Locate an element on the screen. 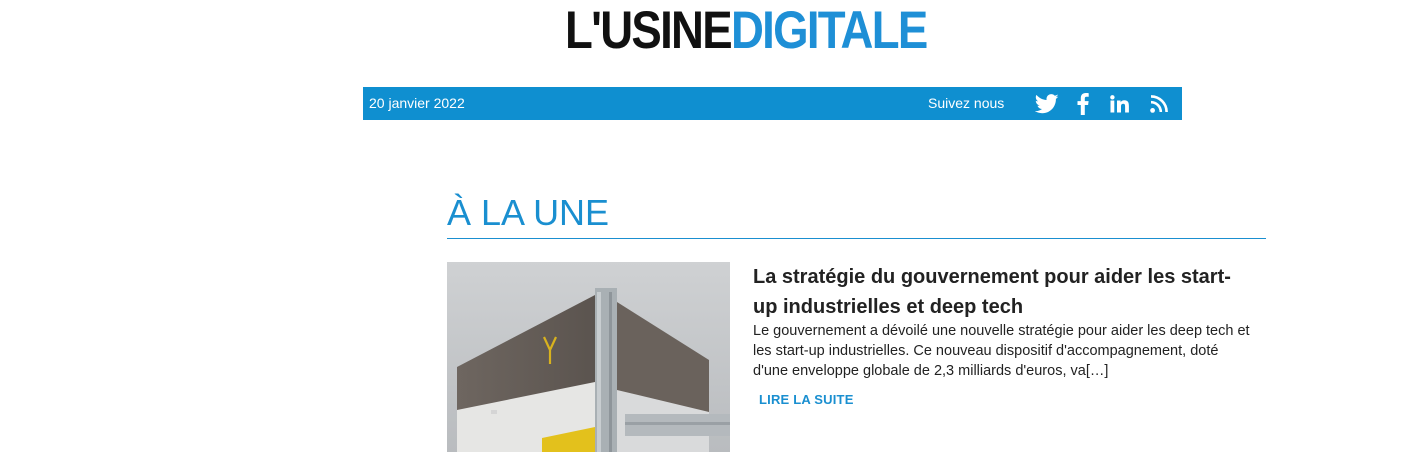 This screenshot has height=476, width=1412. twitter-icon is located at coordinates (1047, 104).